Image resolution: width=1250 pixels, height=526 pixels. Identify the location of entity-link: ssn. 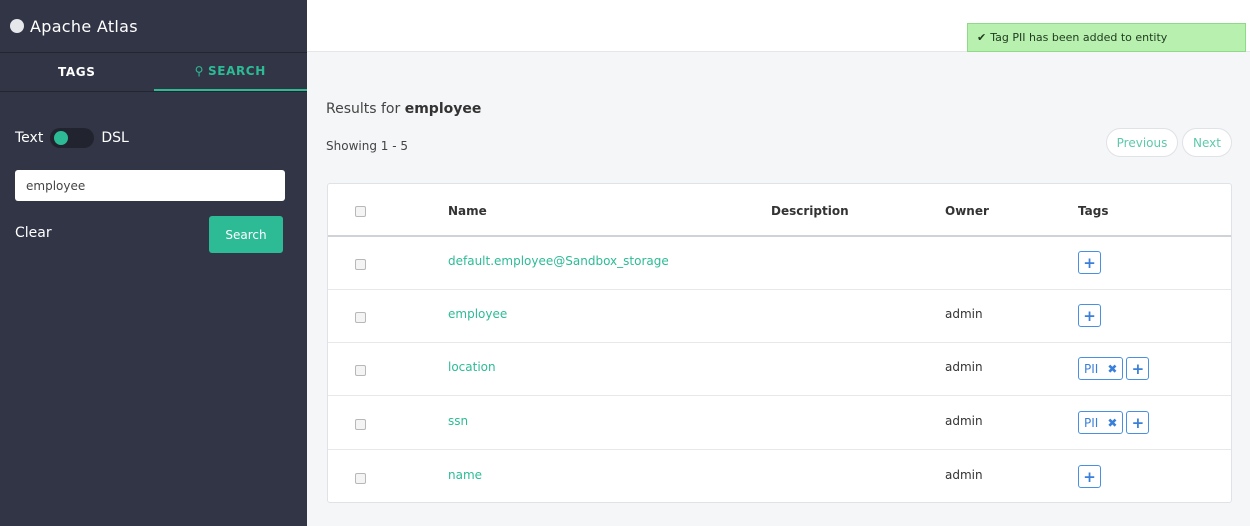
(458, 421).